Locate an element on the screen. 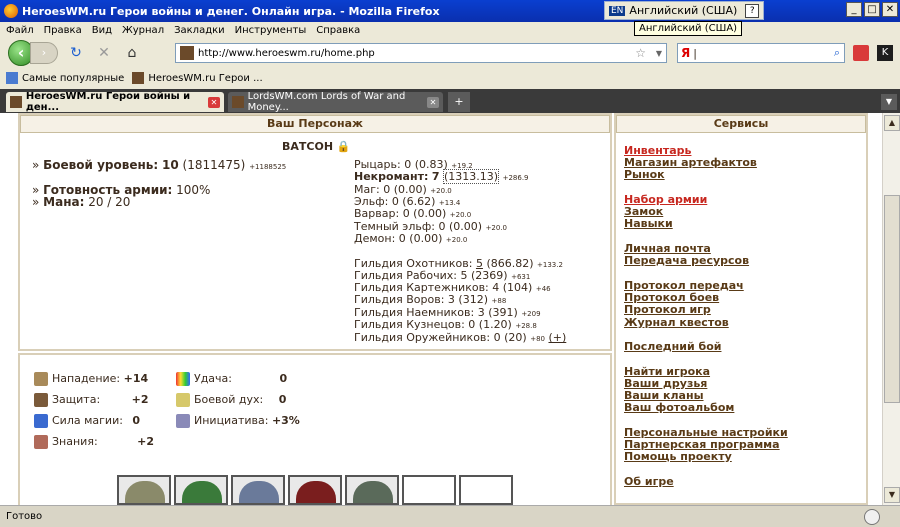 Image resolution: width=900 pixels, height=527 pixels. site-favicon is located at coordinates (187, 53).